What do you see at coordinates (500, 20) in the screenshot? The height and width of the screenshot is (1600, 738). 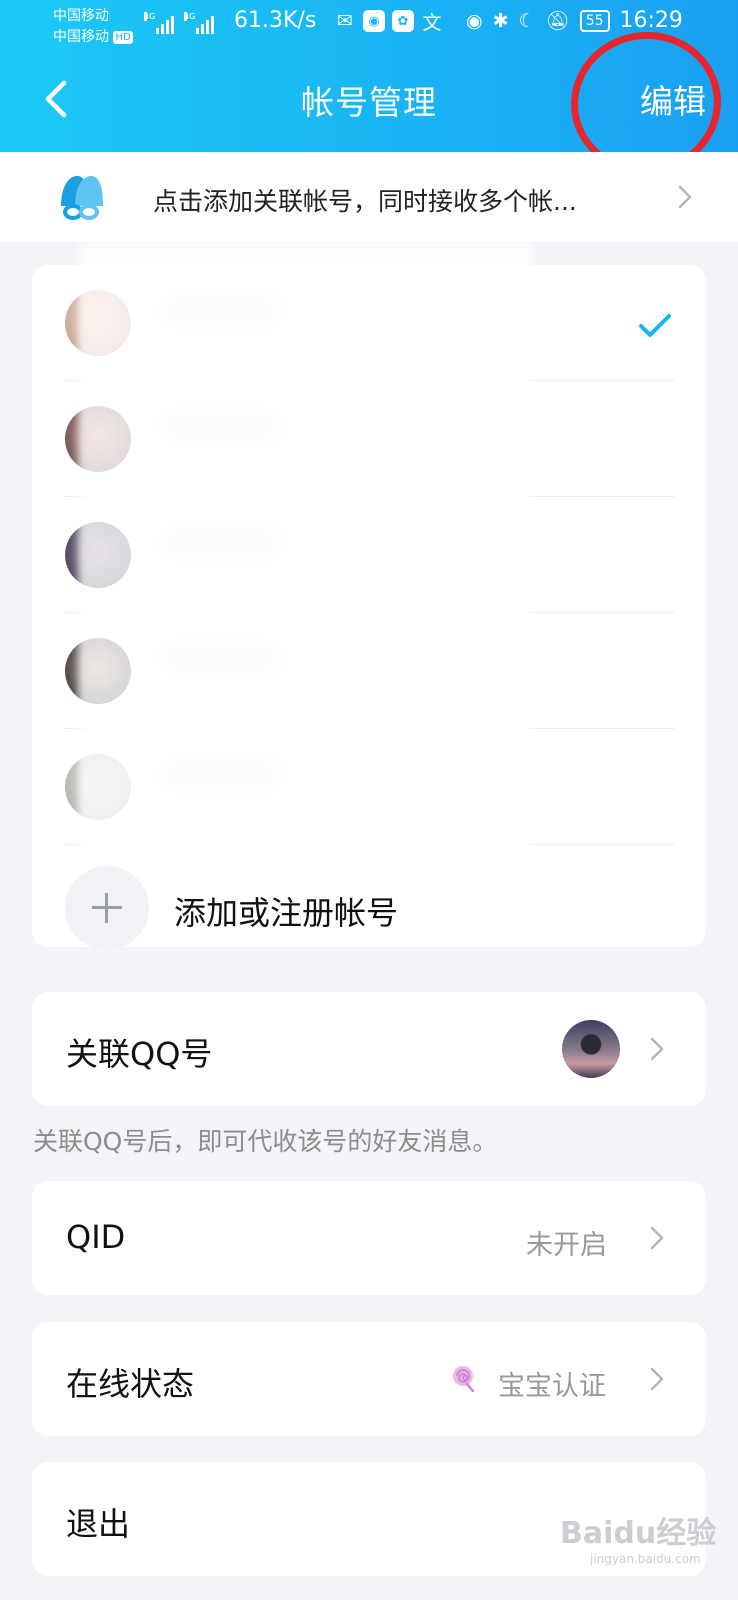 I see `bluetooth-icon: ✱` at bounding box center [500, 20].